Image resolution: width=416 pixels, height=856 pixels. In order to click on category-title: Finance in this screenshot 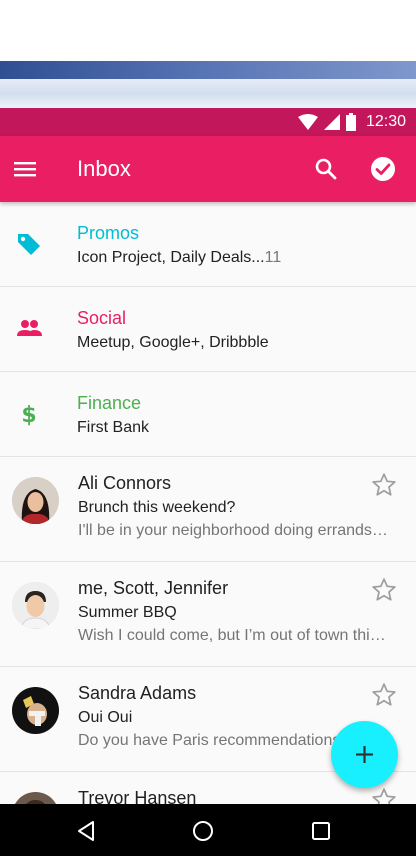, I will do `click(109, 403)`.